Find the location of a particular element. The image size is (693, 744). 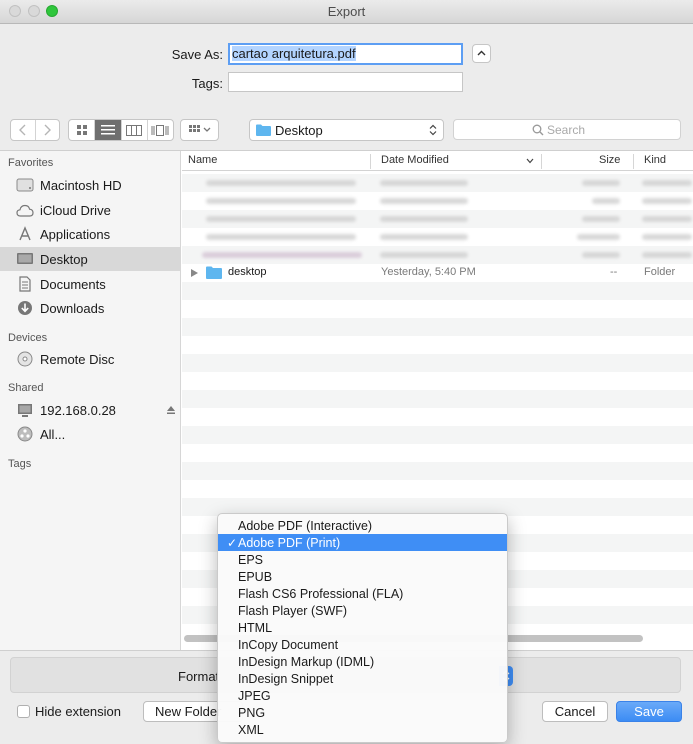

sidebar-item-downloads: Downloads is located at coordinates (90, 308).